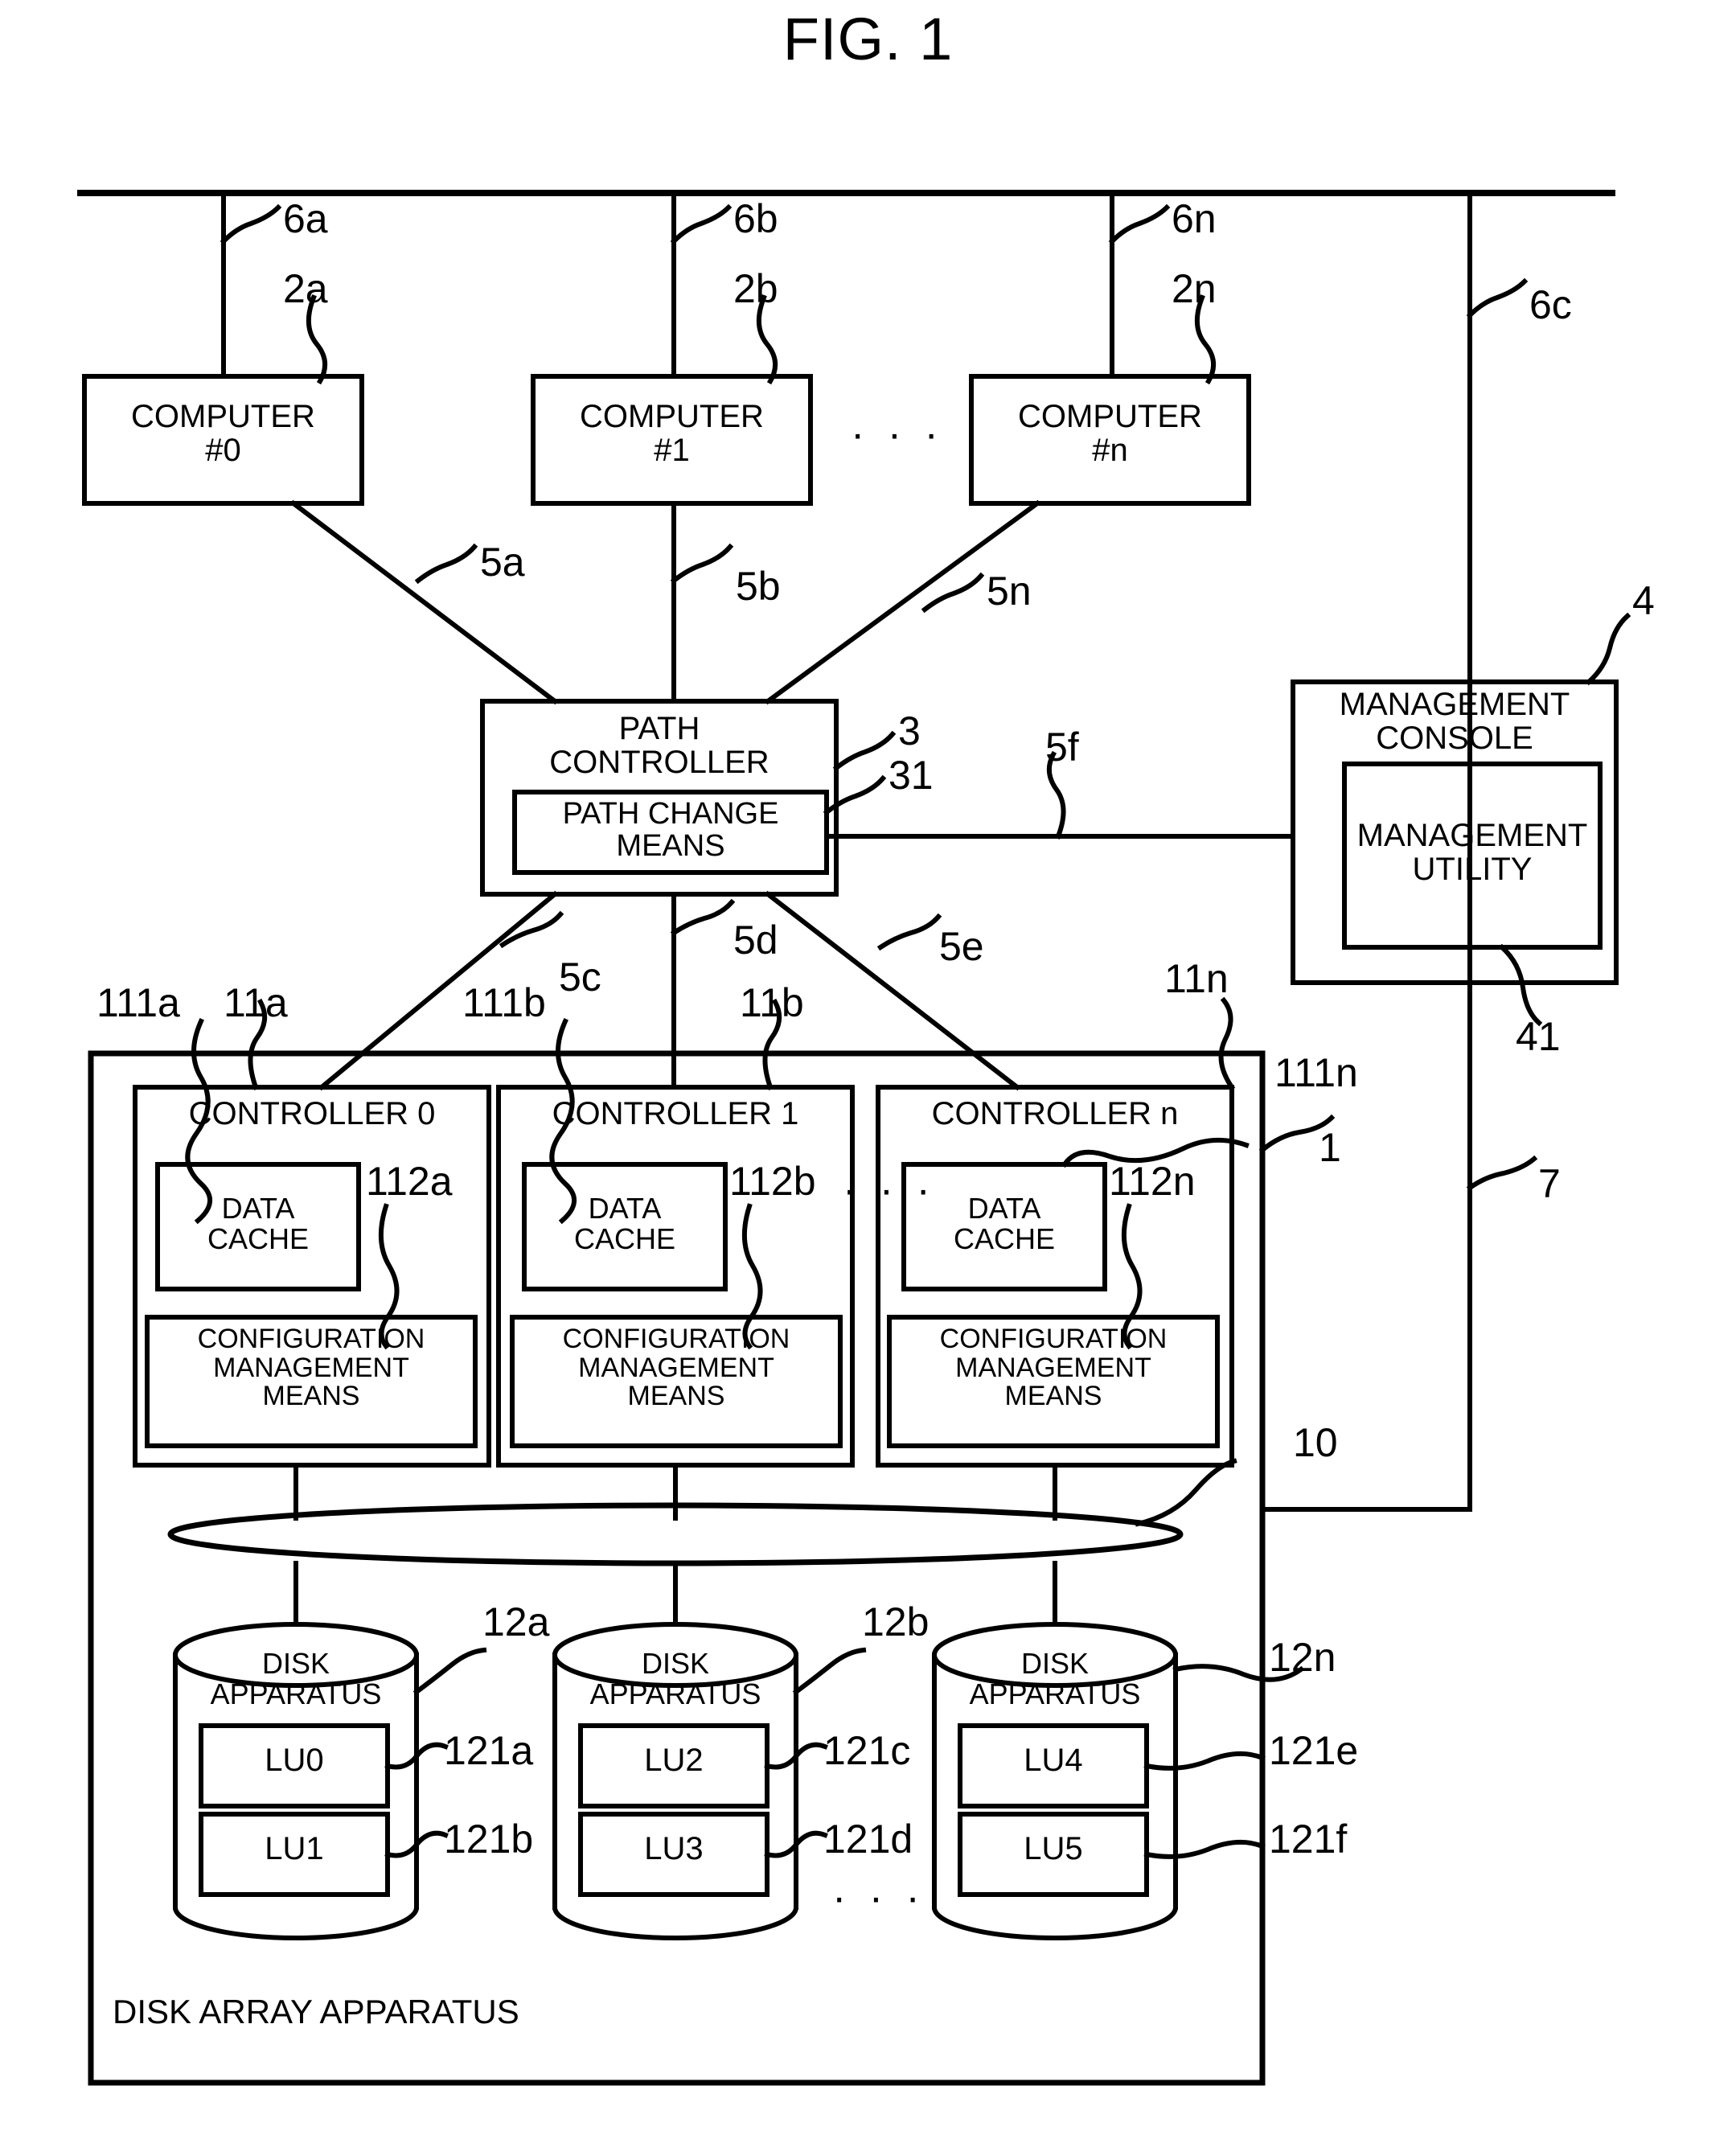 This screenshot has width=1736, height=2139. Describe the element at coordinates (1643, 600) in the screenshot. I see `ref-4: 4` at that location.